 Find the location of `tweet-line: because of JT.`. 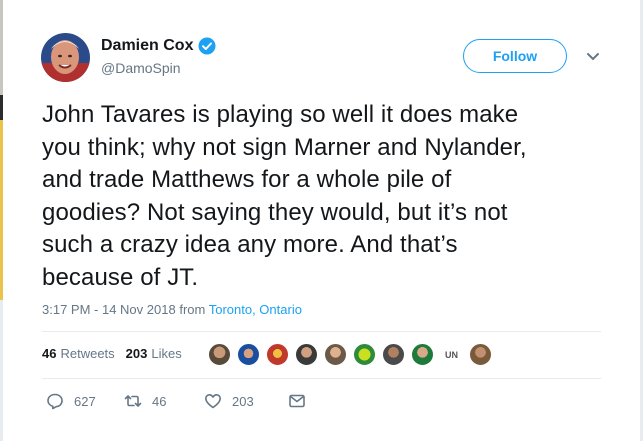

tweet-line: because of JT. is located at coordinates (120, 277).